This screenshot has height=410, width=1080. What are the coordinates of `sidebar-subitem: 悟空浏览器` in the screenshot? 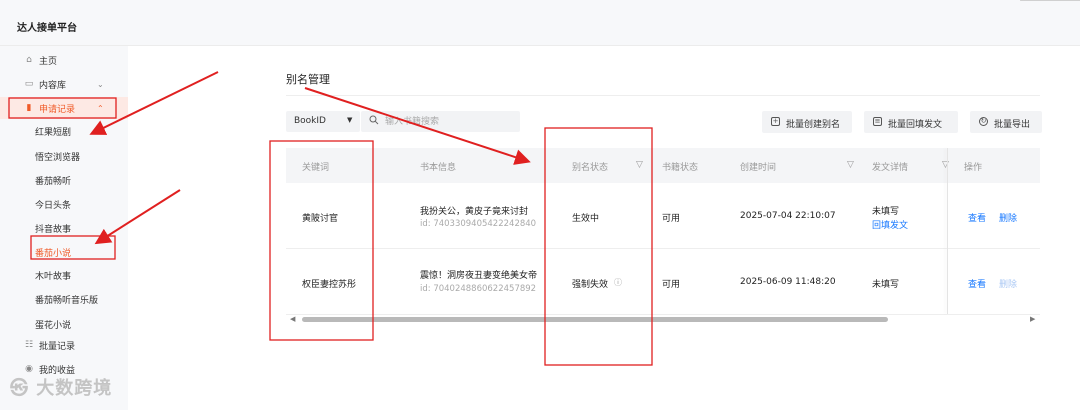 It's located at (64, 156).